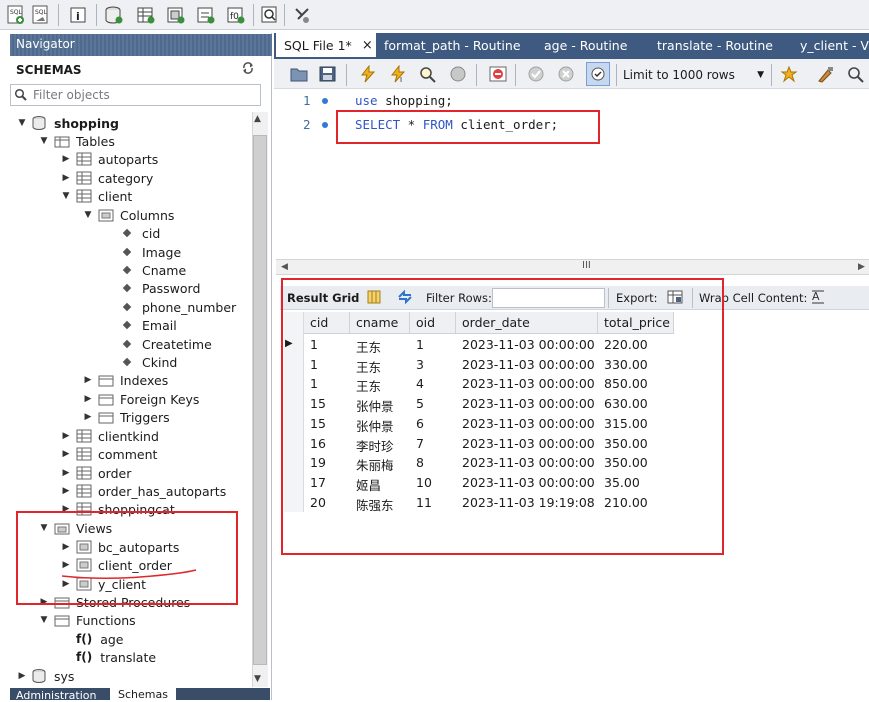 Image resolution: width=869 pixels, height=702 pixels. Describe the element at coordinates (598, 74) in the screenshot. I see `autocommit-toggle-icon` at that location.